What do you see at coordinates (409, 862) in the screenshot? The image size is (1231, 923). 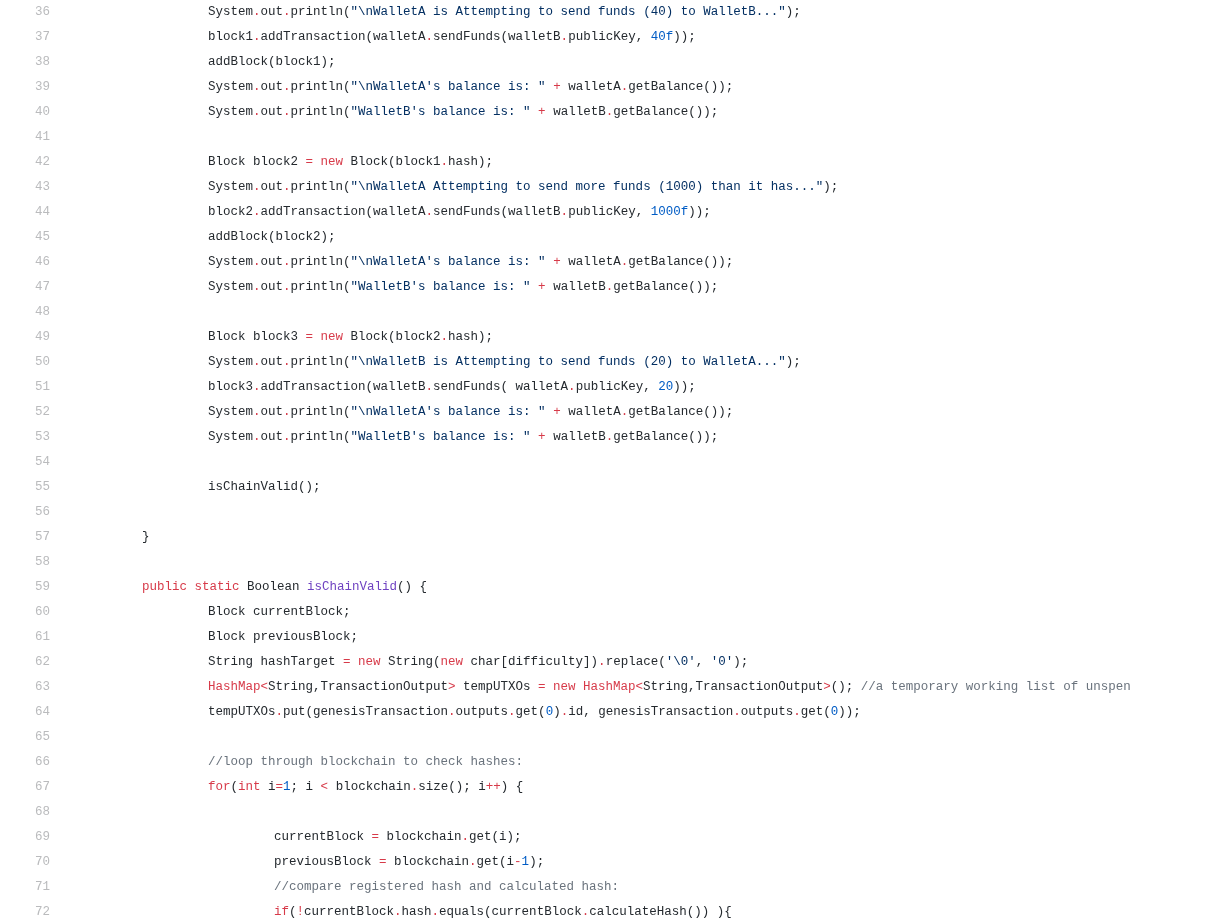 I see `code-line: previousBlock = blockchain.get(i-1);` at bounding box center [409, 862].